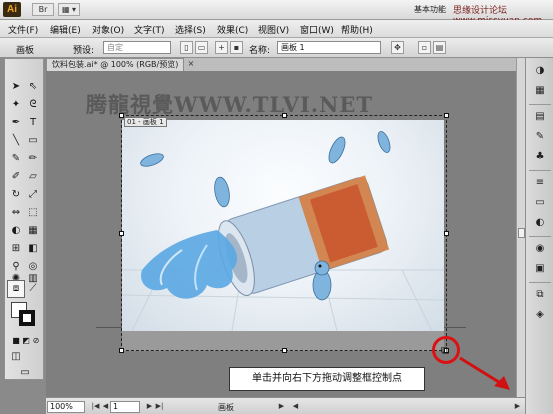 The width and height of the screenshot is (553, 414). What do you see at coordinates (260, 51) in the screenshot?
I see `name-label: 名称:` at bounding box center [260, 51].